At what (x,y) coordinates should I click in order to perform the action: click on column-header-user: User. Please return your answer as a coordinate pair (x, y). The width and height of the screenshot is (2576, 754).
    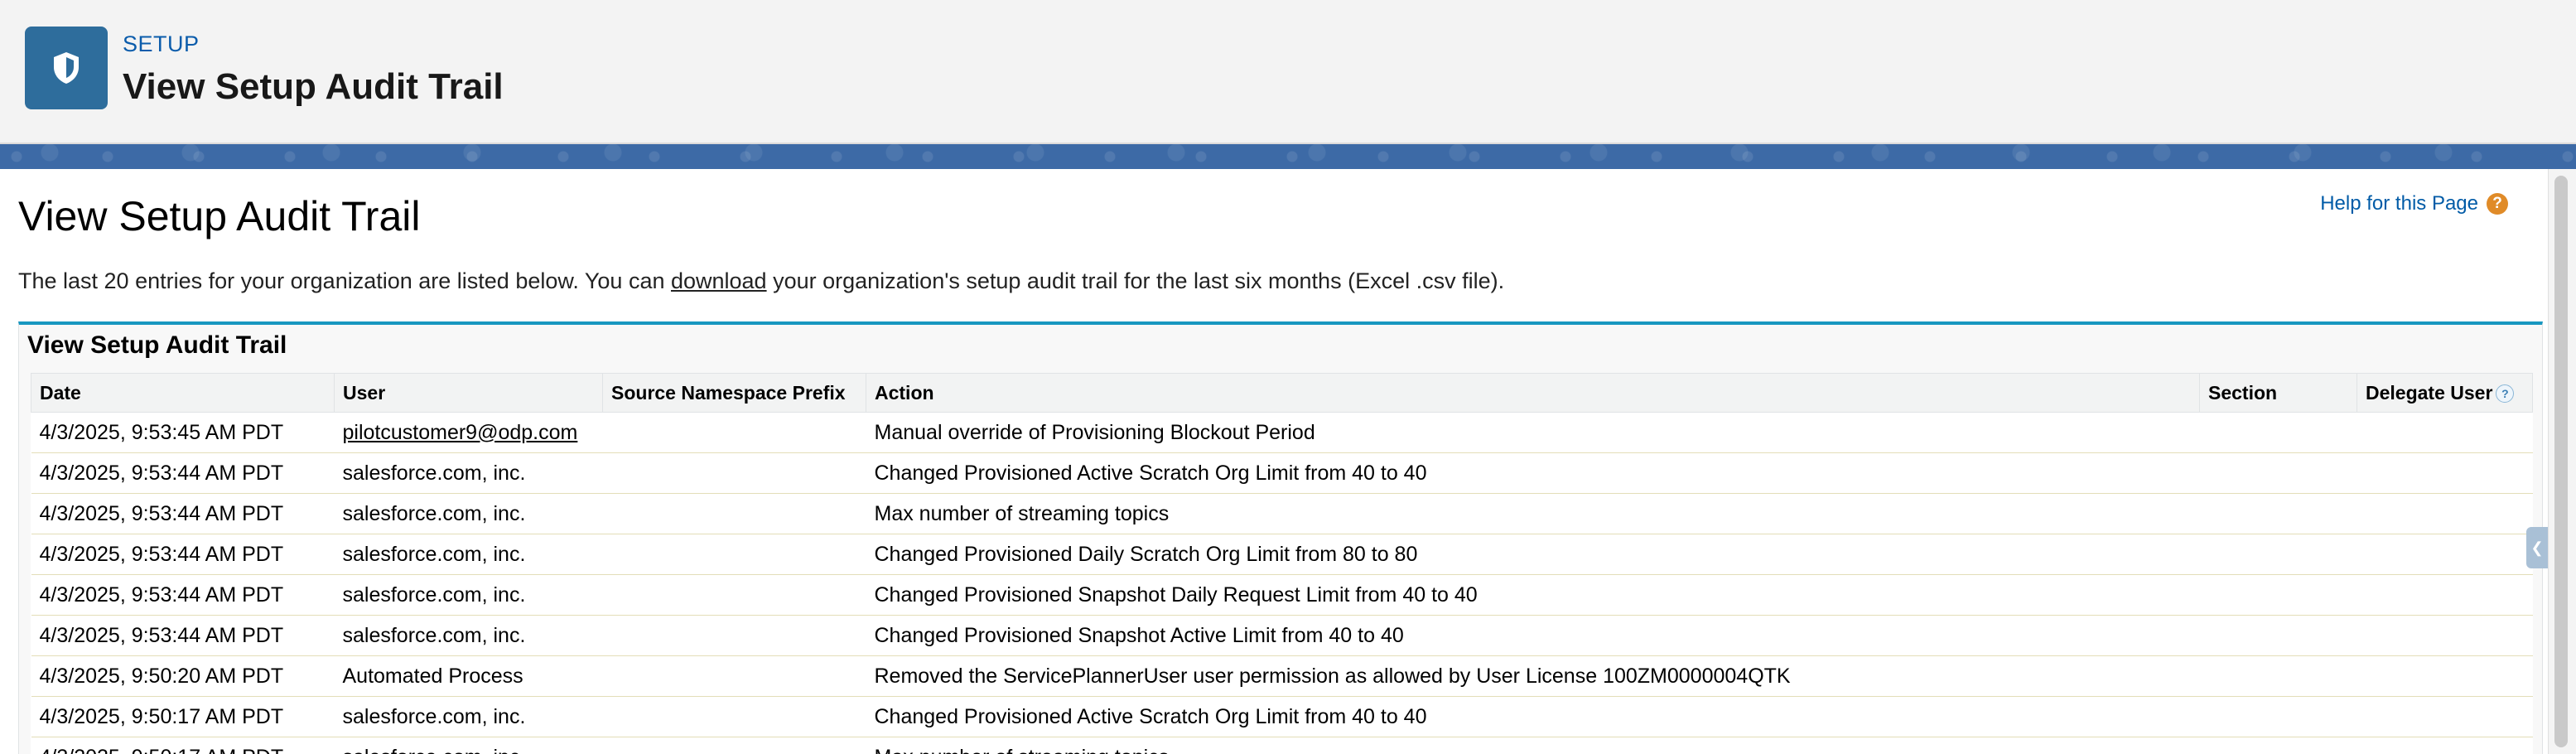
    Looking at the image, I should click on (468, 393).